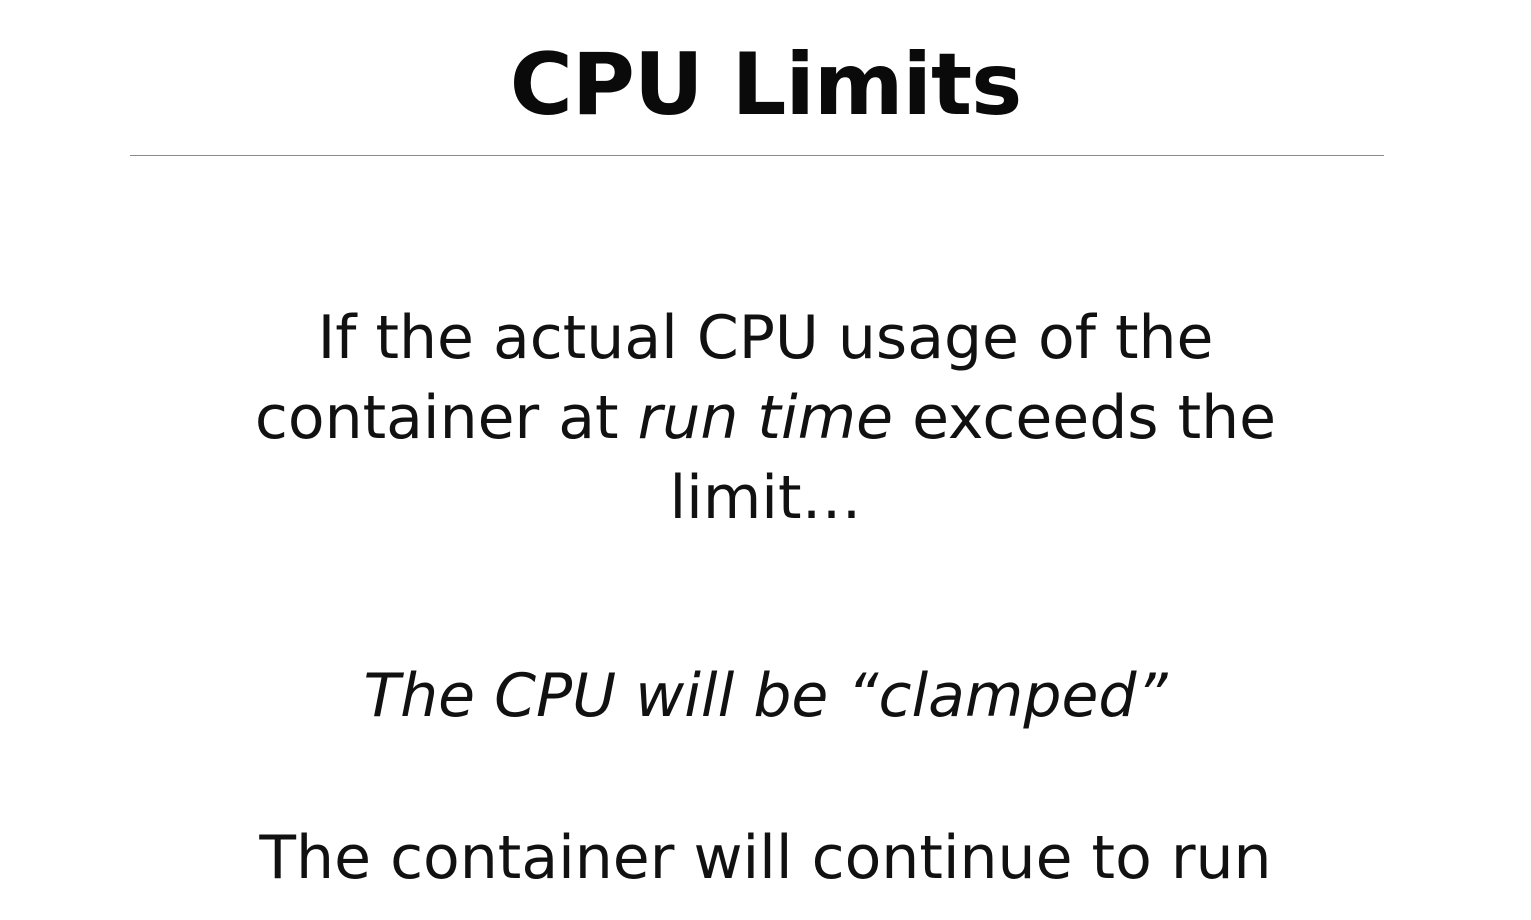  Describe the element at coordinates (765, 858) in the screenshot. I see `paragraph-continue-to-run: The container will continue to run` at that location.